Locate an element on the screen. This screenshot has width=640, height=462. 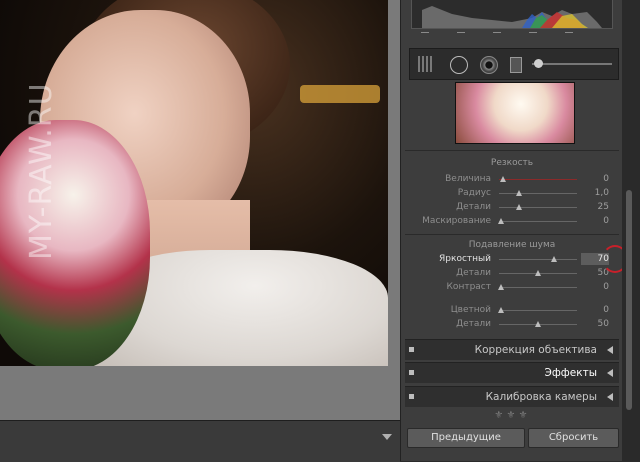
collapsed-section: Калибровка камеры is located at coordinates (512, 396).